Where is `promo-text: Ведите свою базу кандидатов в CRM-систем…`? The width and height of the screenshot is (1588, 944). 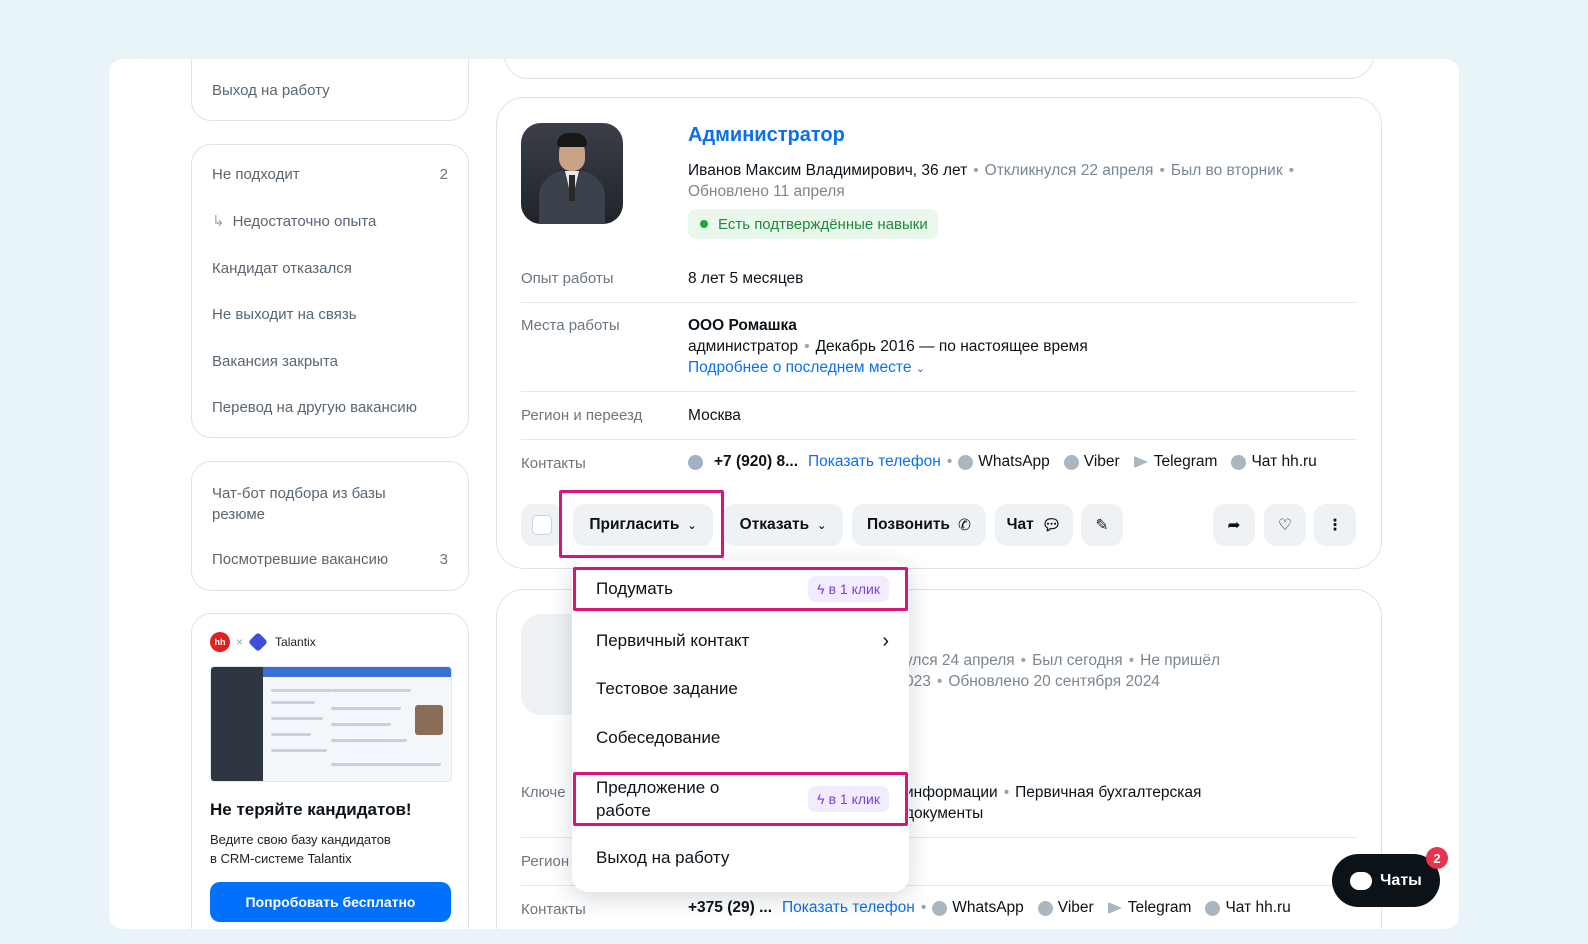 promo-text: Ведите свою базу кандидатов в CRM-систем… is located at coordinates (330, 849).